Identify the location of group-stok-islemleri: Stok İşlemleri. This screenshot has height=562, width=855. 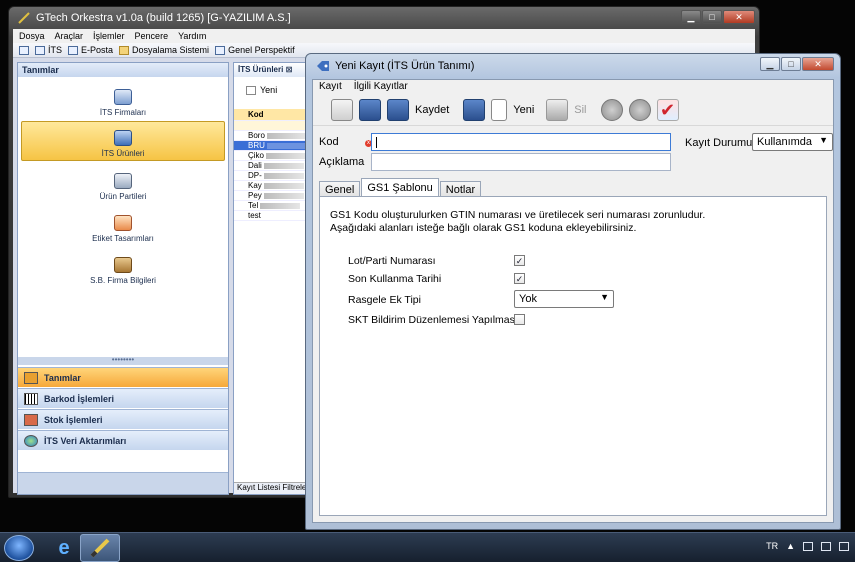
(123, 419).